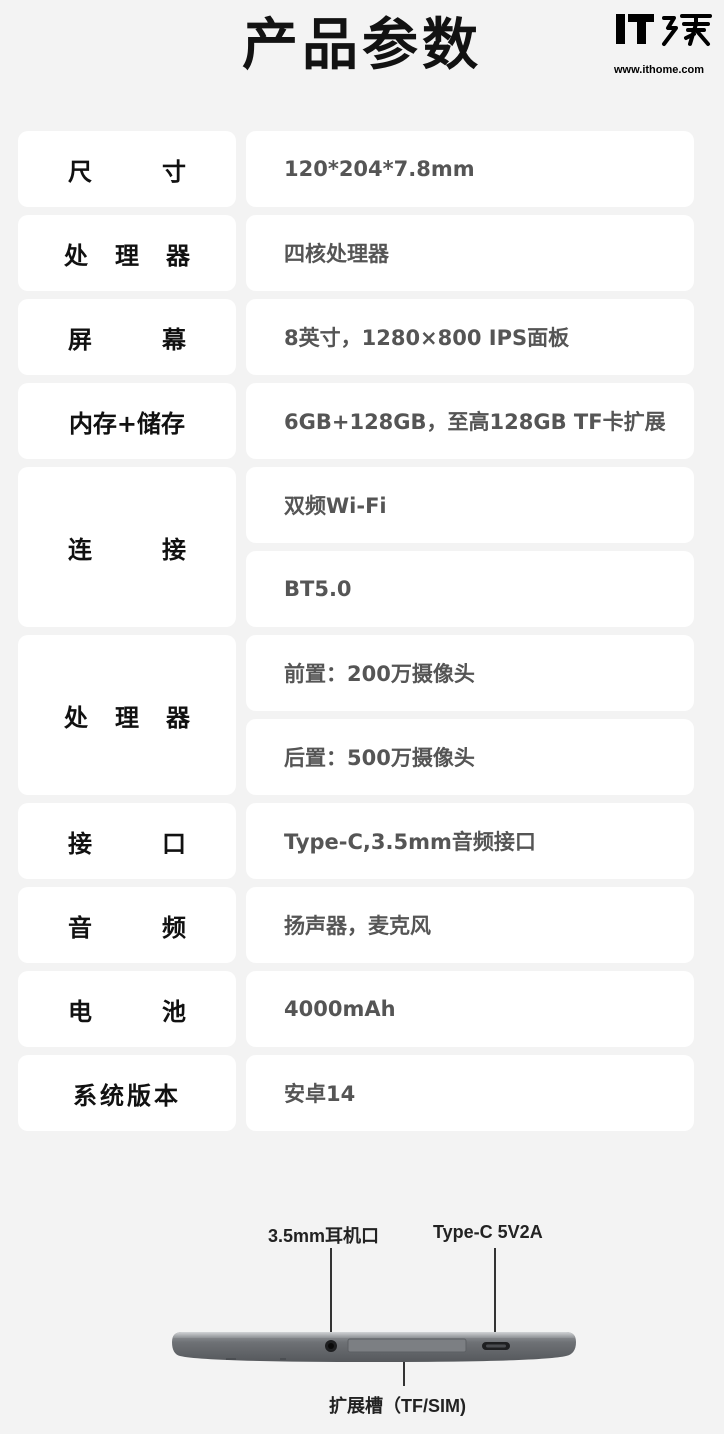 The image size is (724, 1434). I want to click on spec-value-cell: 120*204*7.8mm, so click(470, 169).